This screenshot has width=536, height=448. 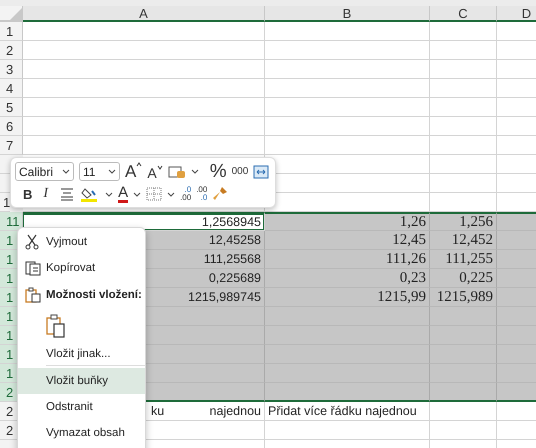 I want to click on table-cell: 111,255, so click(x=463, y=259).